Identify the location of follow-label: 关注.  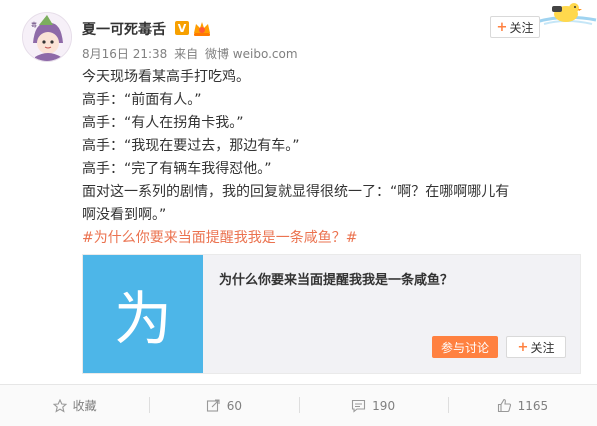
(521, 27).